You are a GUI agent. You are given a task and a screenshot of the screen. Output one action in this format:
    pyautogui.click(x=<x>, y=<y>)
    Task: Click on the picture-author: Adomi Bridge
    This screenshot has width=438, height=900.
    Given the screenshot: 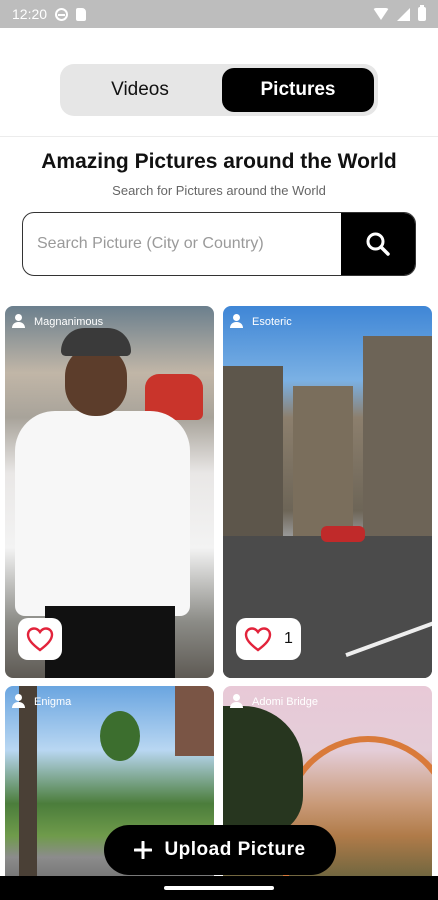 What is the action you would take?
    pyautogui.click(x=273, y=701)
    